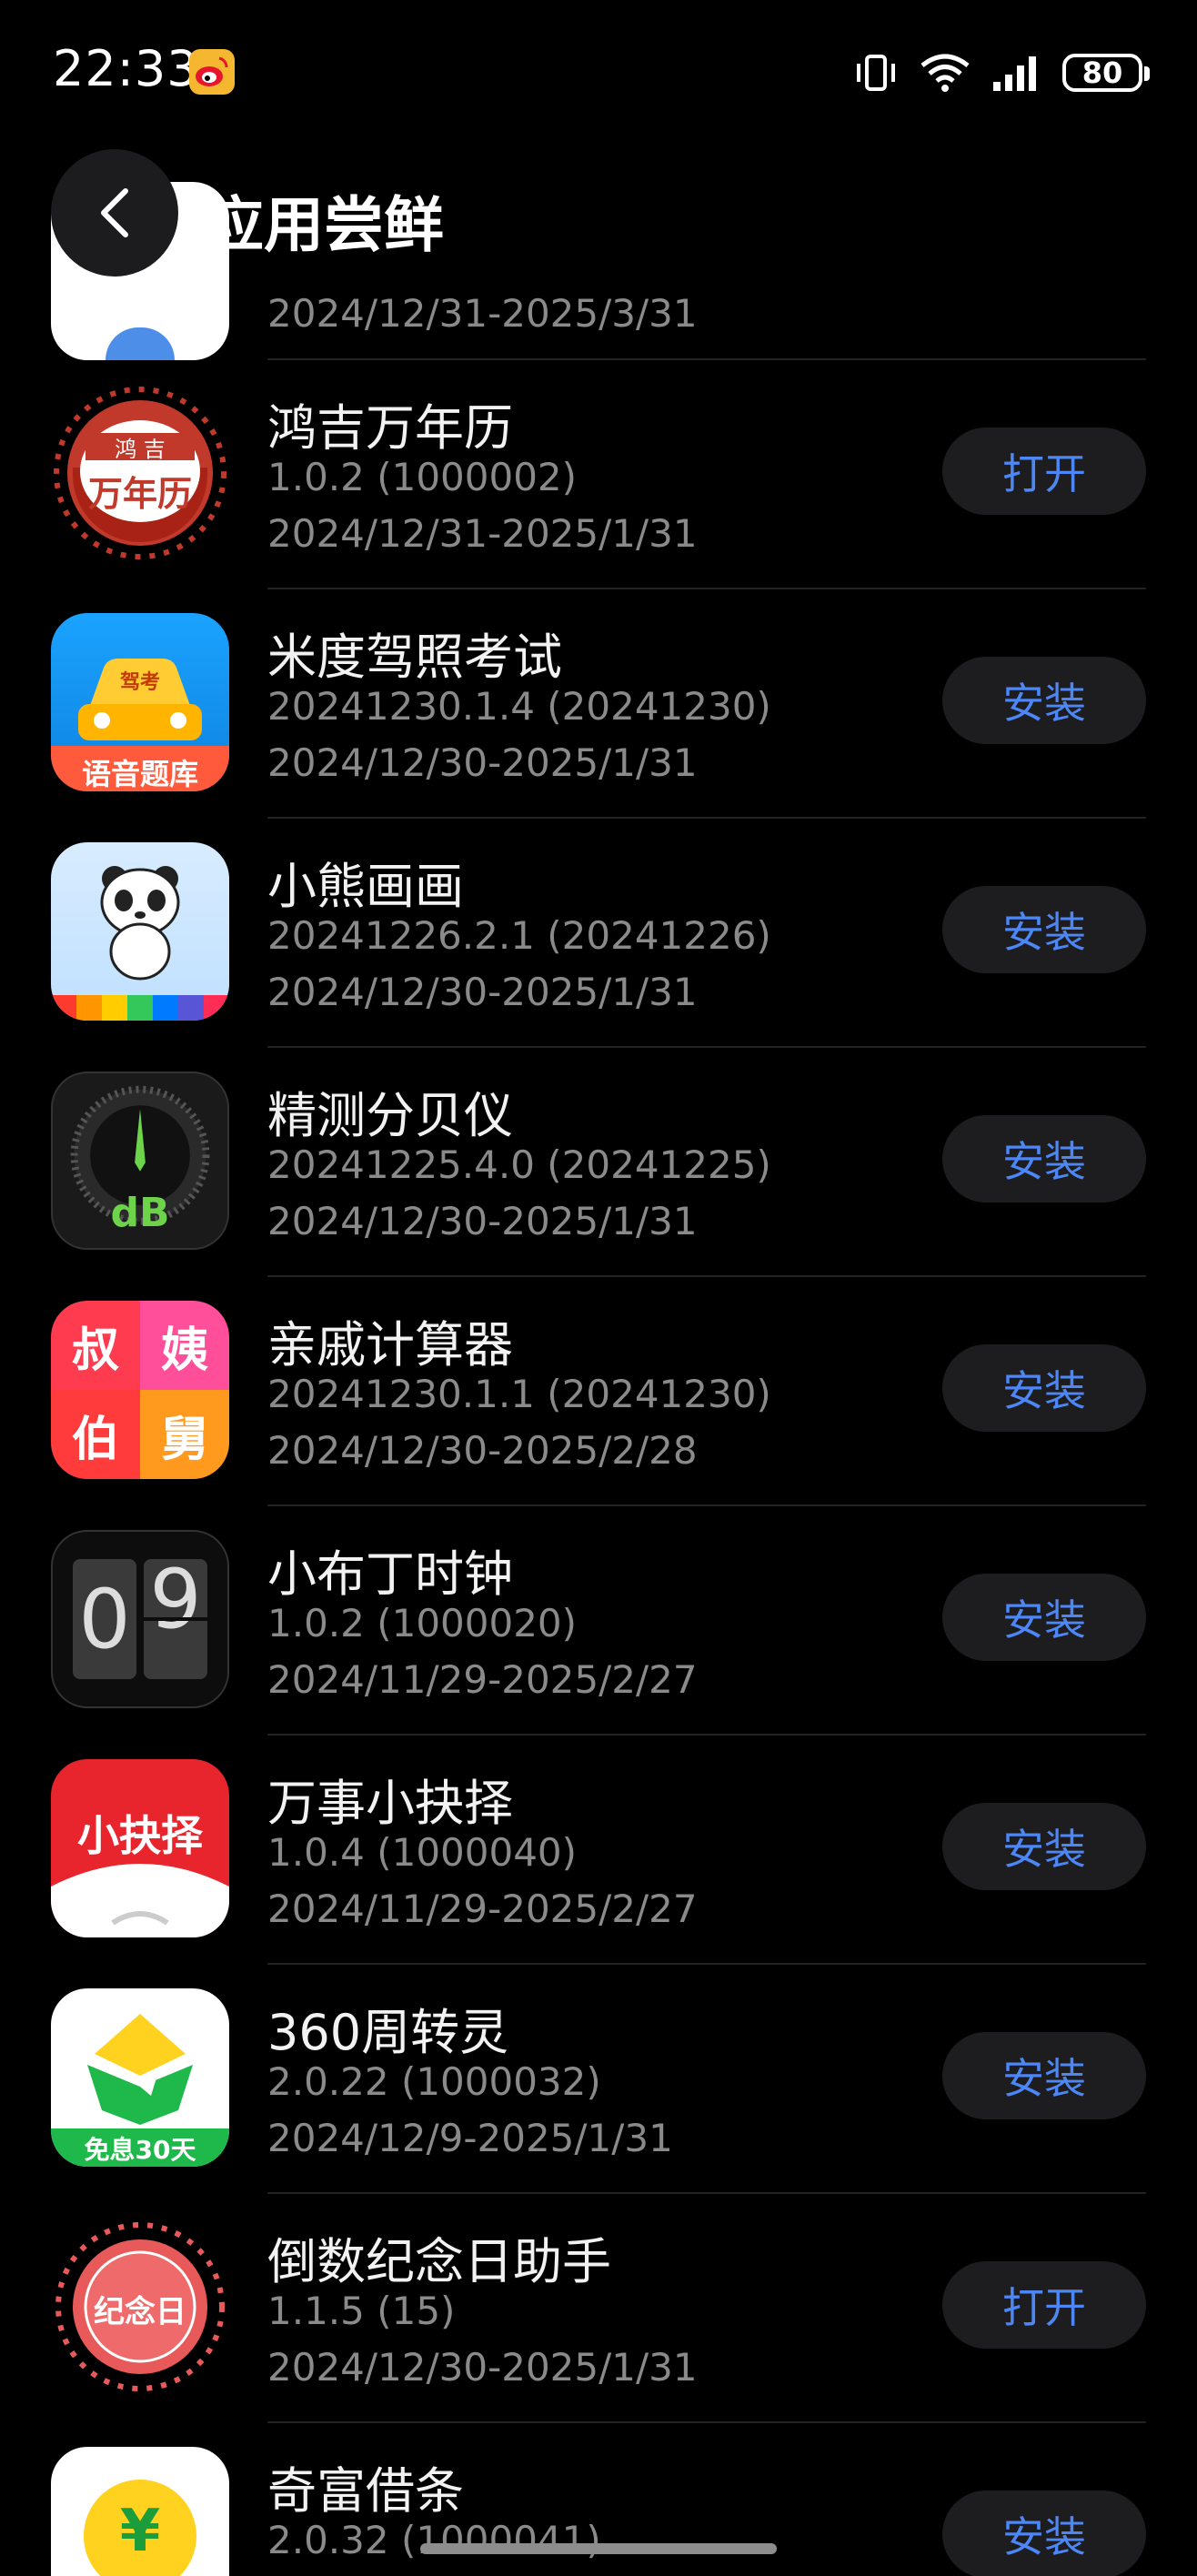 The height and width of the screenshot is (2576, 1197). What do you see at coordinates (140, 1619) in the screenshot?
I see `app-icon-clock: 0 9` at bounding box center [140, 1619].